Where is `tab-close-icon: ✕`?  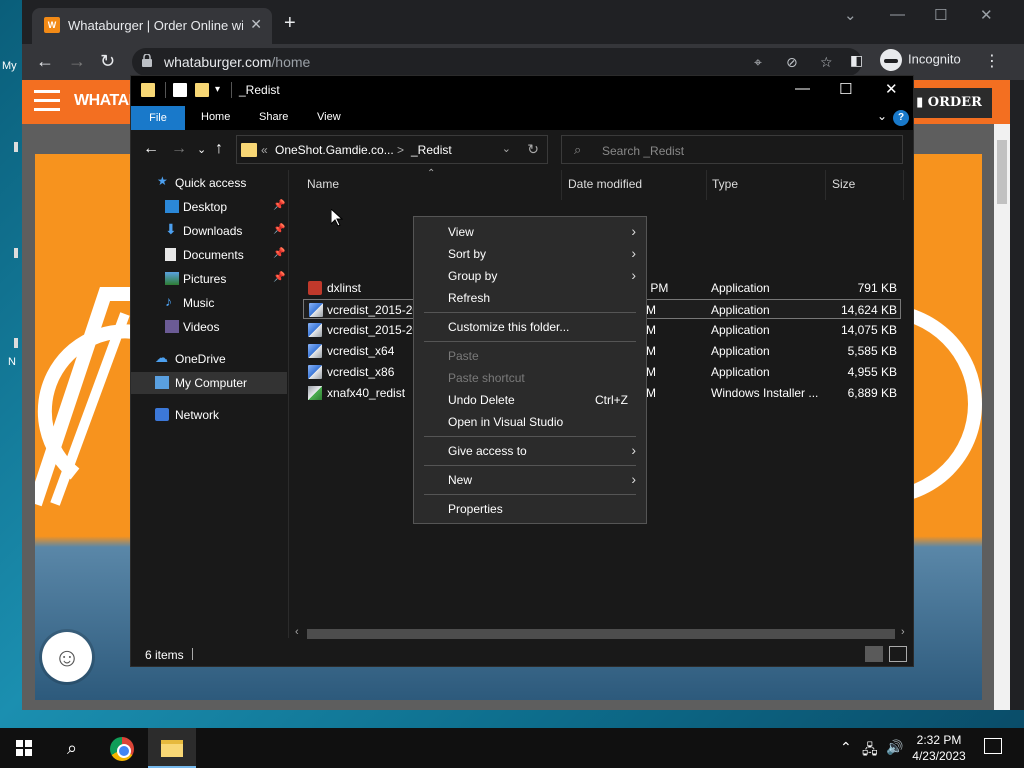 tab-close-icon: ✕ is located at coordinates (256, 24).